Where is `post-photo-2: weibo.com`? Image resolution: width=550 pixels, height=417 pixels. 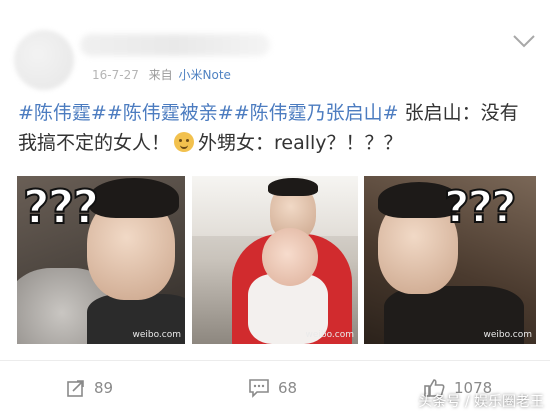
post-photo-2: weibo.com is located at coordinates (275, 260).